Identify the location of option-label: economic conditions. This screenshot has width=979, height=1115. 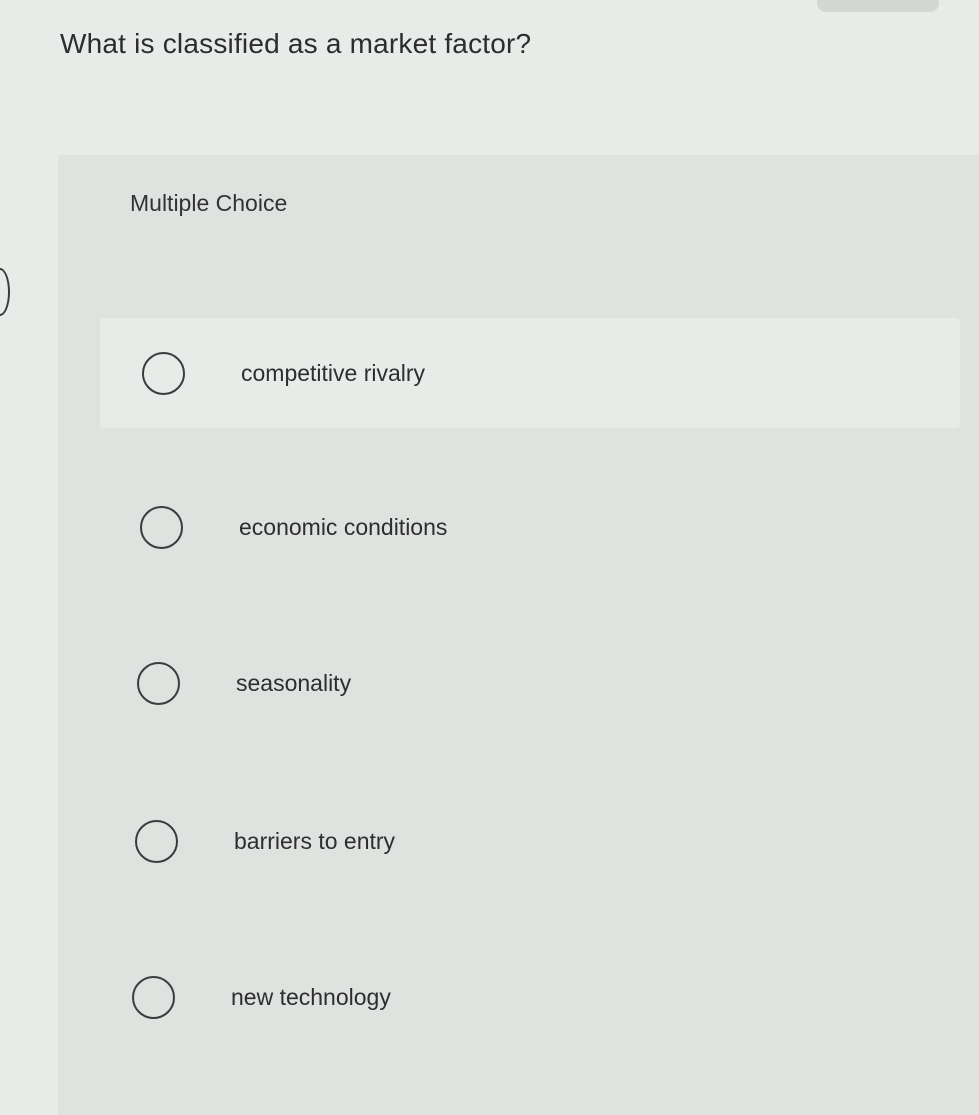
(343, 526).